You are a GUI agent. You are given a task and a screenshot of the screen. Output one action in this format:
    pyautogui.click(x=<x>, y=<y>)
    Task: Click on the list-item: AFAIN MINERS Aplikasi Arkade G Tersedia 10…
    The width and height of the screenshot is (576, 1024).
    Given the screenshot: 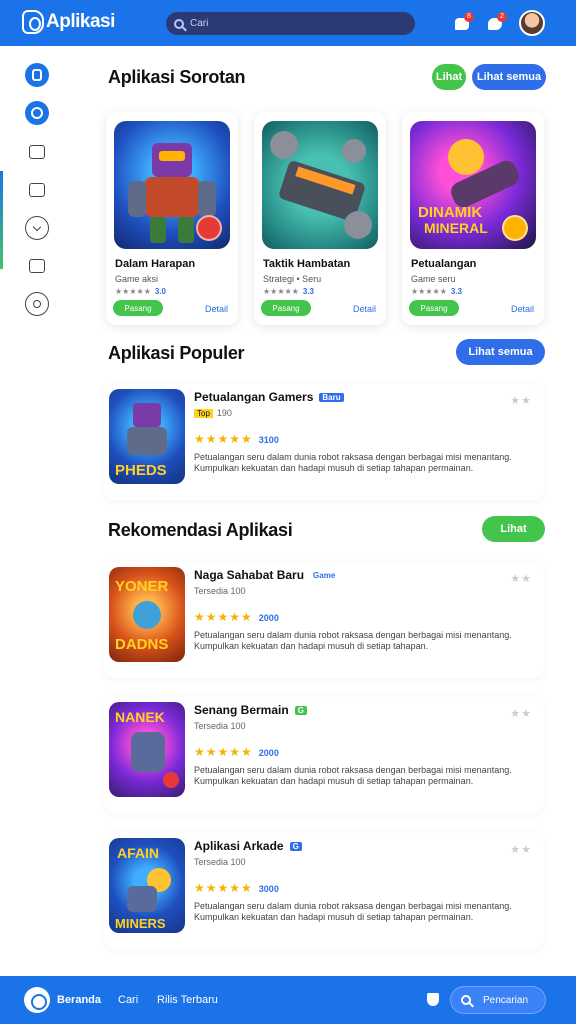 What is the action you would take?
    pyautogui.click(x=324, y=891)
    